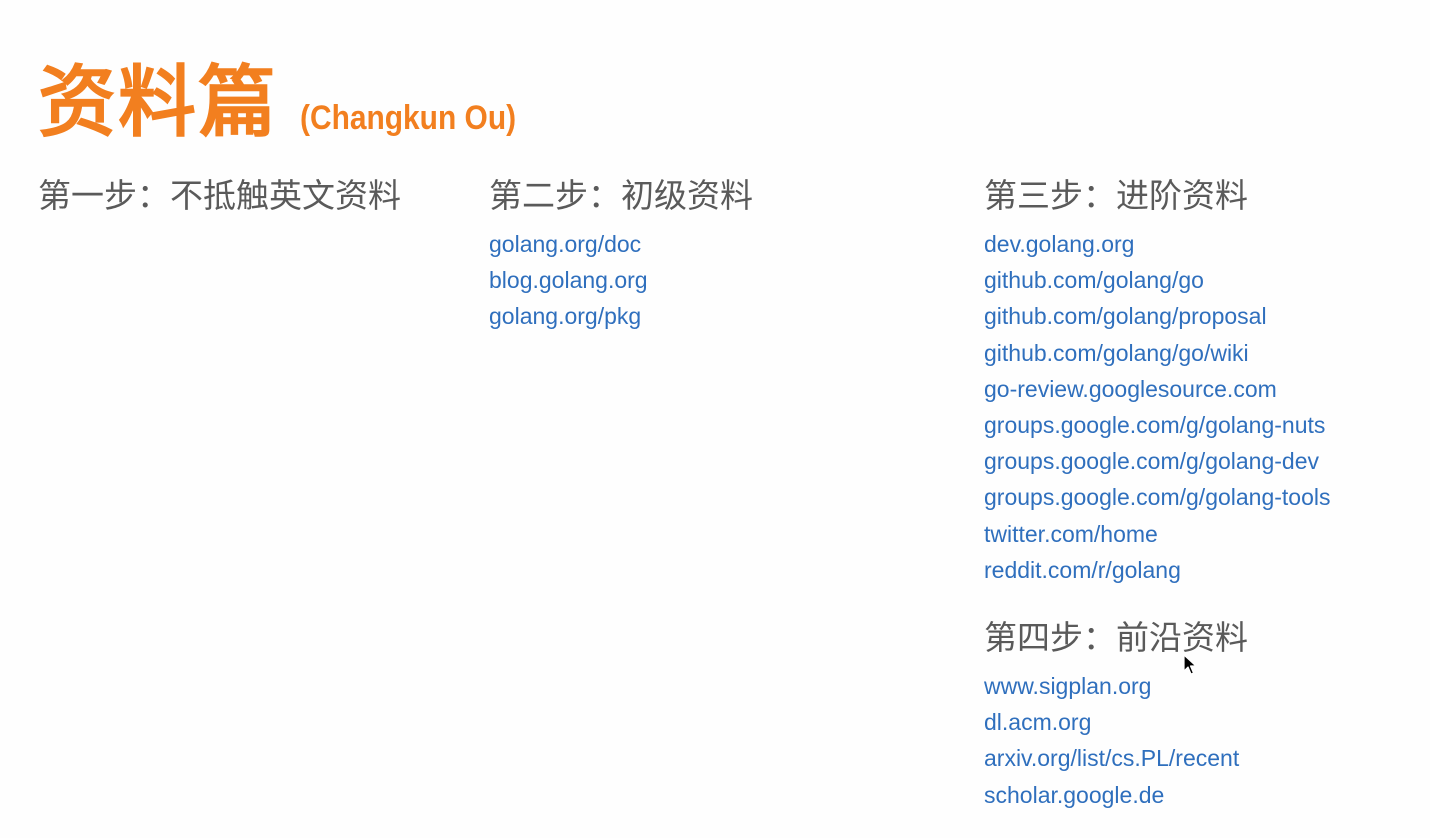  I want to click on link-item: go-review.googlesource.com, so click(1157, 389).